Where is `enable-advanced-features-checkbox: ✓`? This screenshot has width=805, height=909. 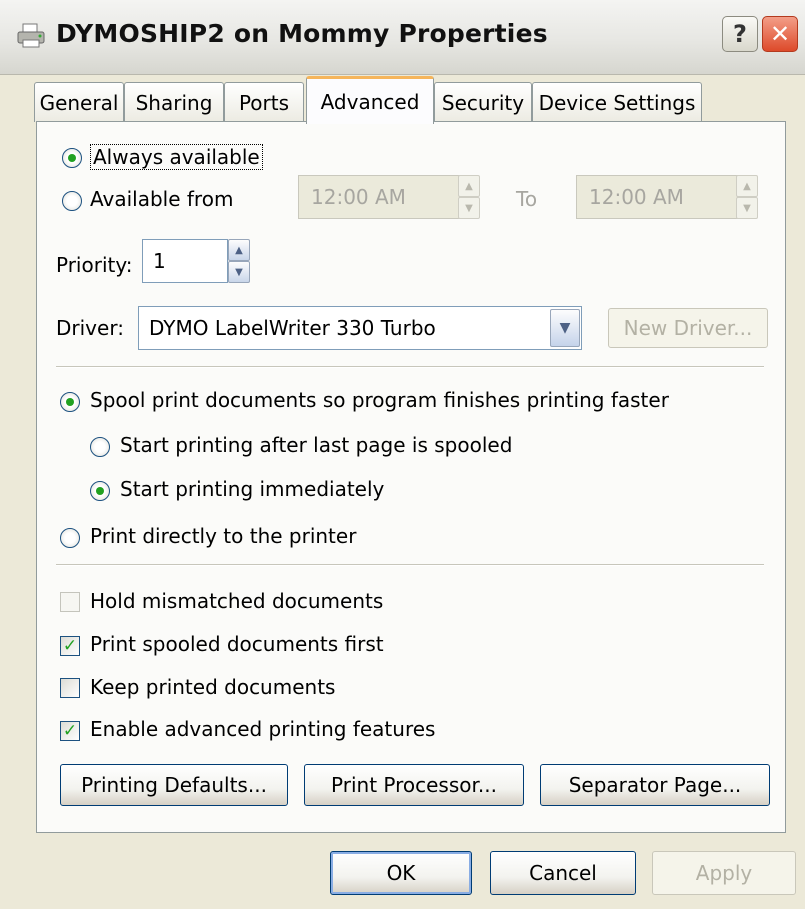
enable-advanced-features-checkbox: ✓ is located at coordinates (70, 731).